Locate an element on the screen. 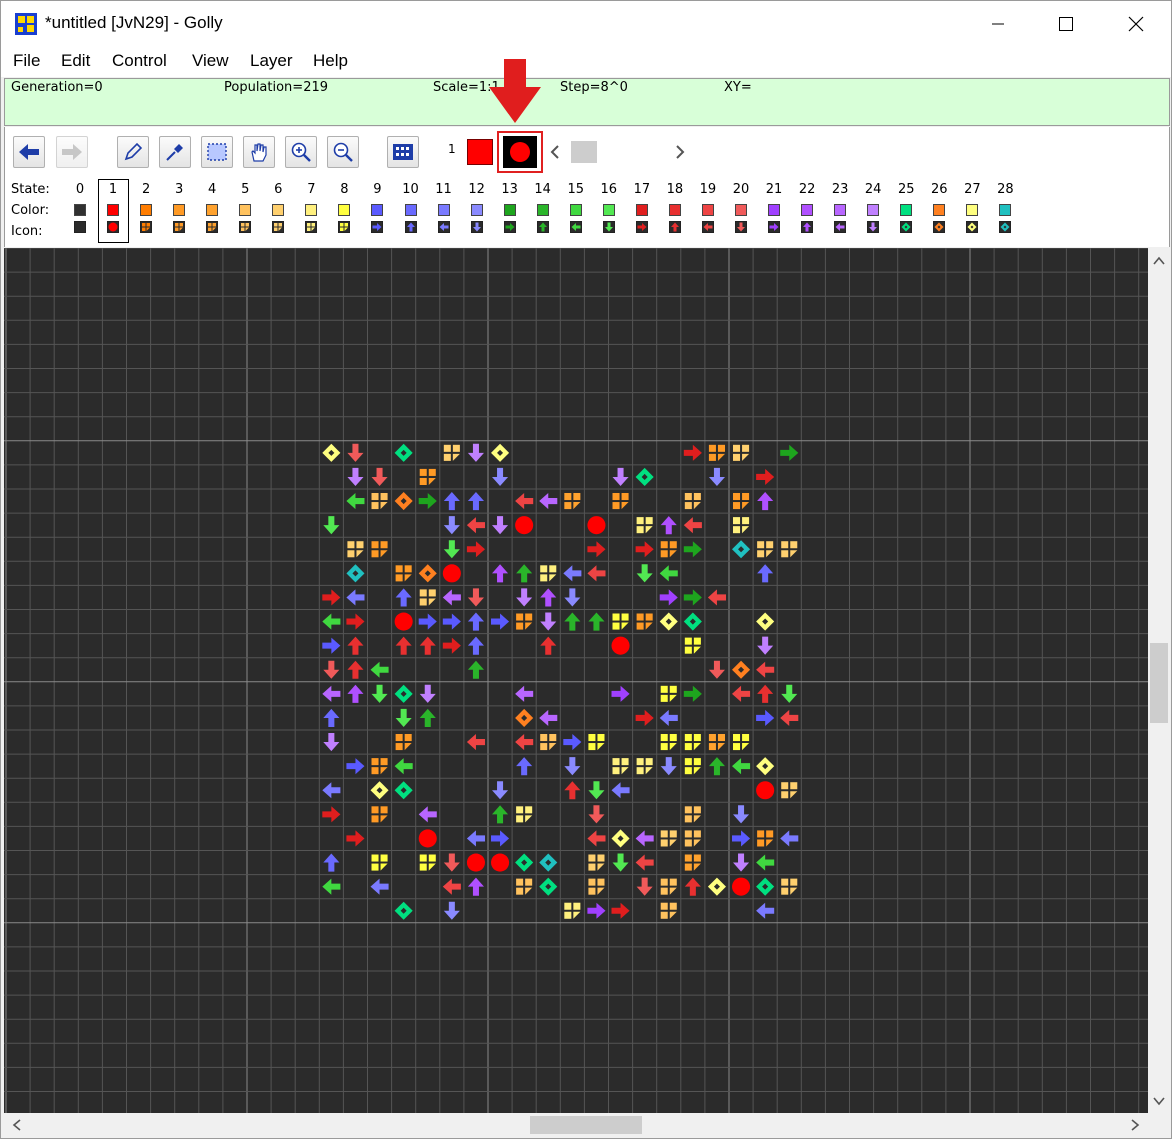 The height and width of the screenshot is (1141, 1172). pick-tool-button is located at coordinates (175, 152).